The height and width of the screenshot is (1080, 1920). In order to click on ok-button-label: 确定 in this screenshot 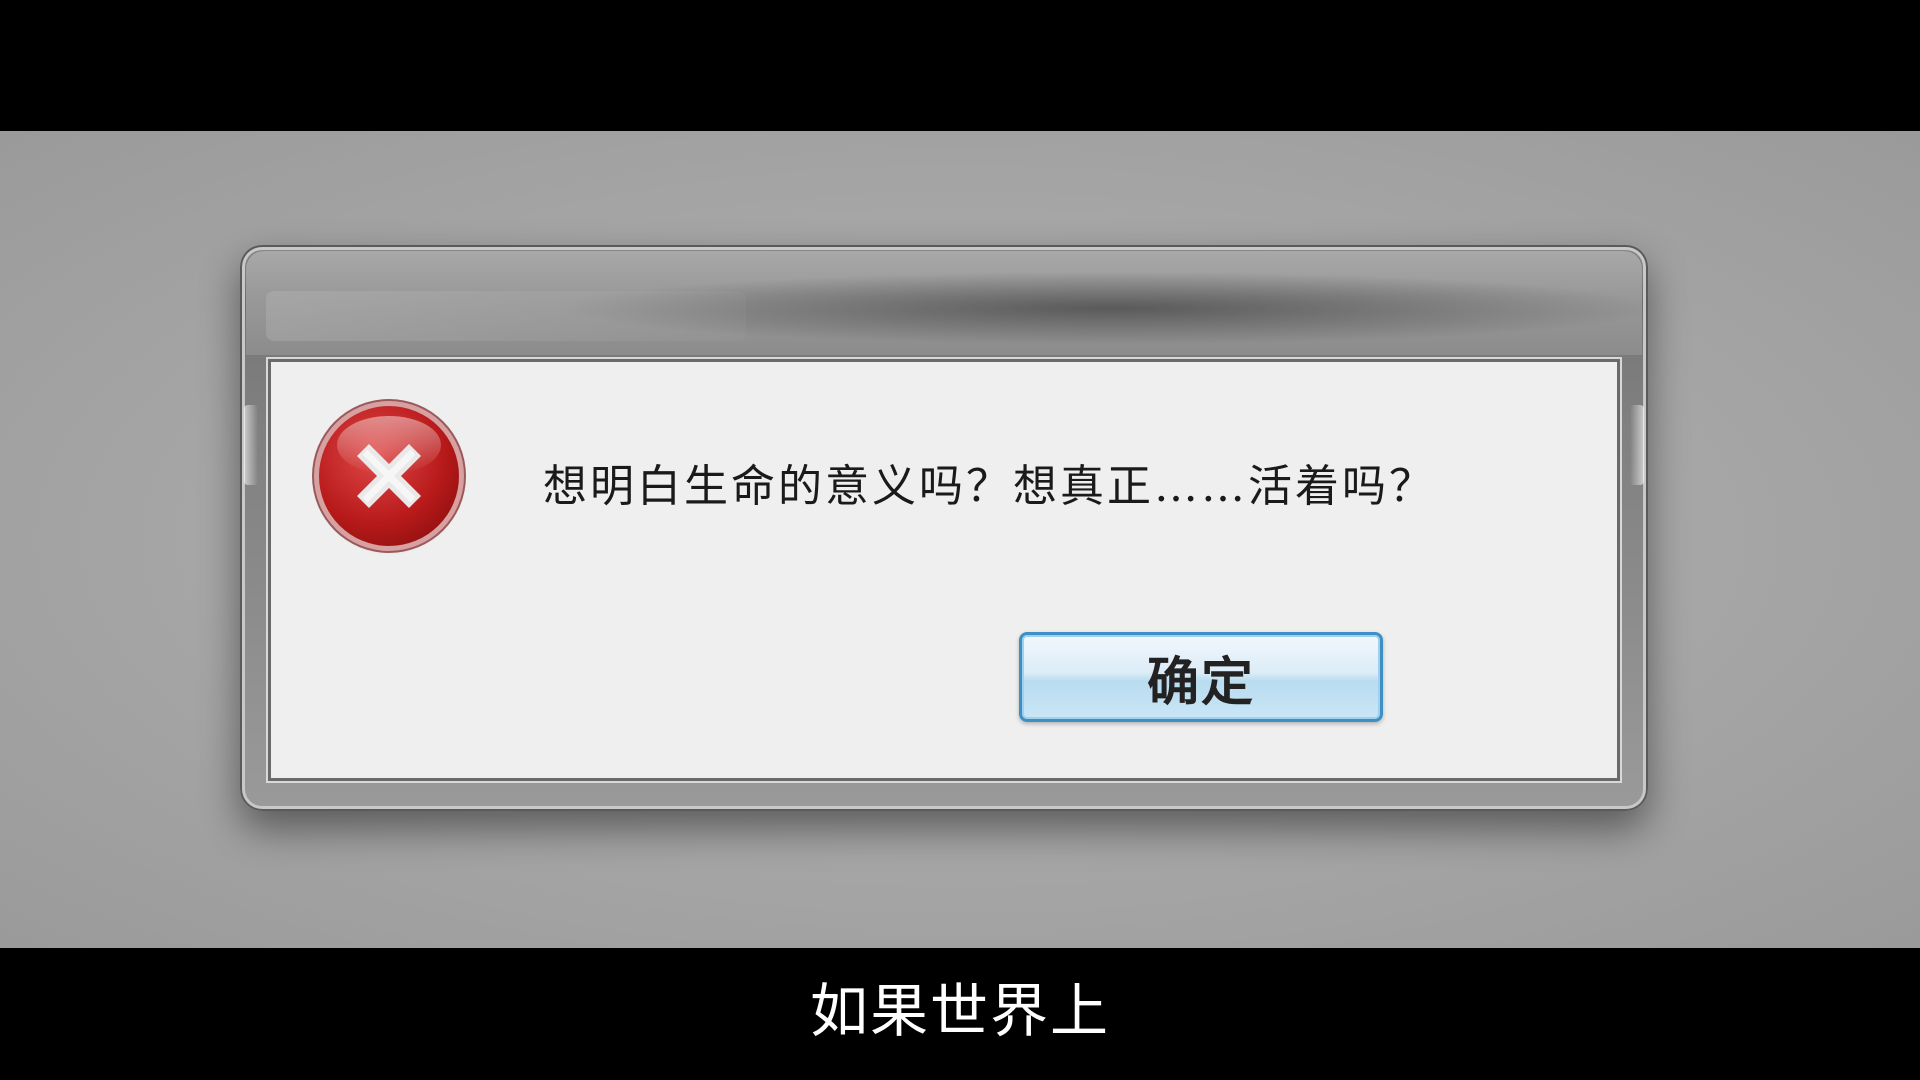, I will do `click(1200, 682)`.